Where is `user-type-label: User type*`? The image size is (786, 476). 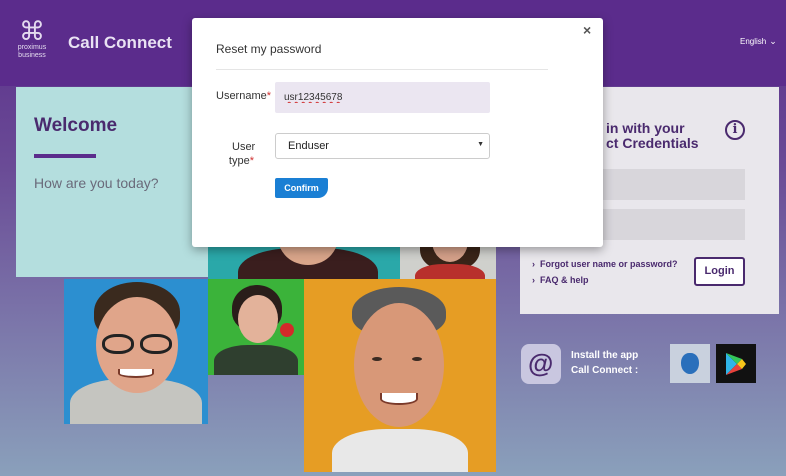
user-type-label: User type* is located at coordinates (242, 154).